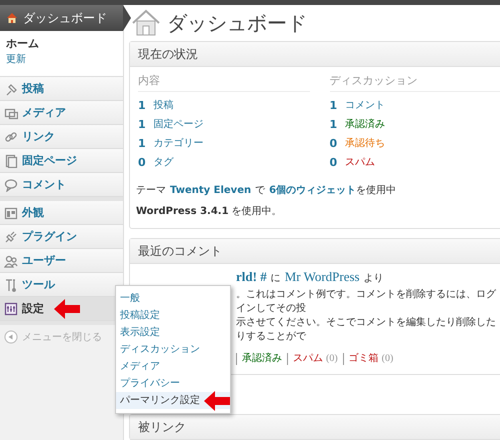 The width and height of the screenshot is (500, 440). What do you see at coordinates (260, 191) in the screenshot?
I see `theme-text: で` at bounding box center [260, 191].